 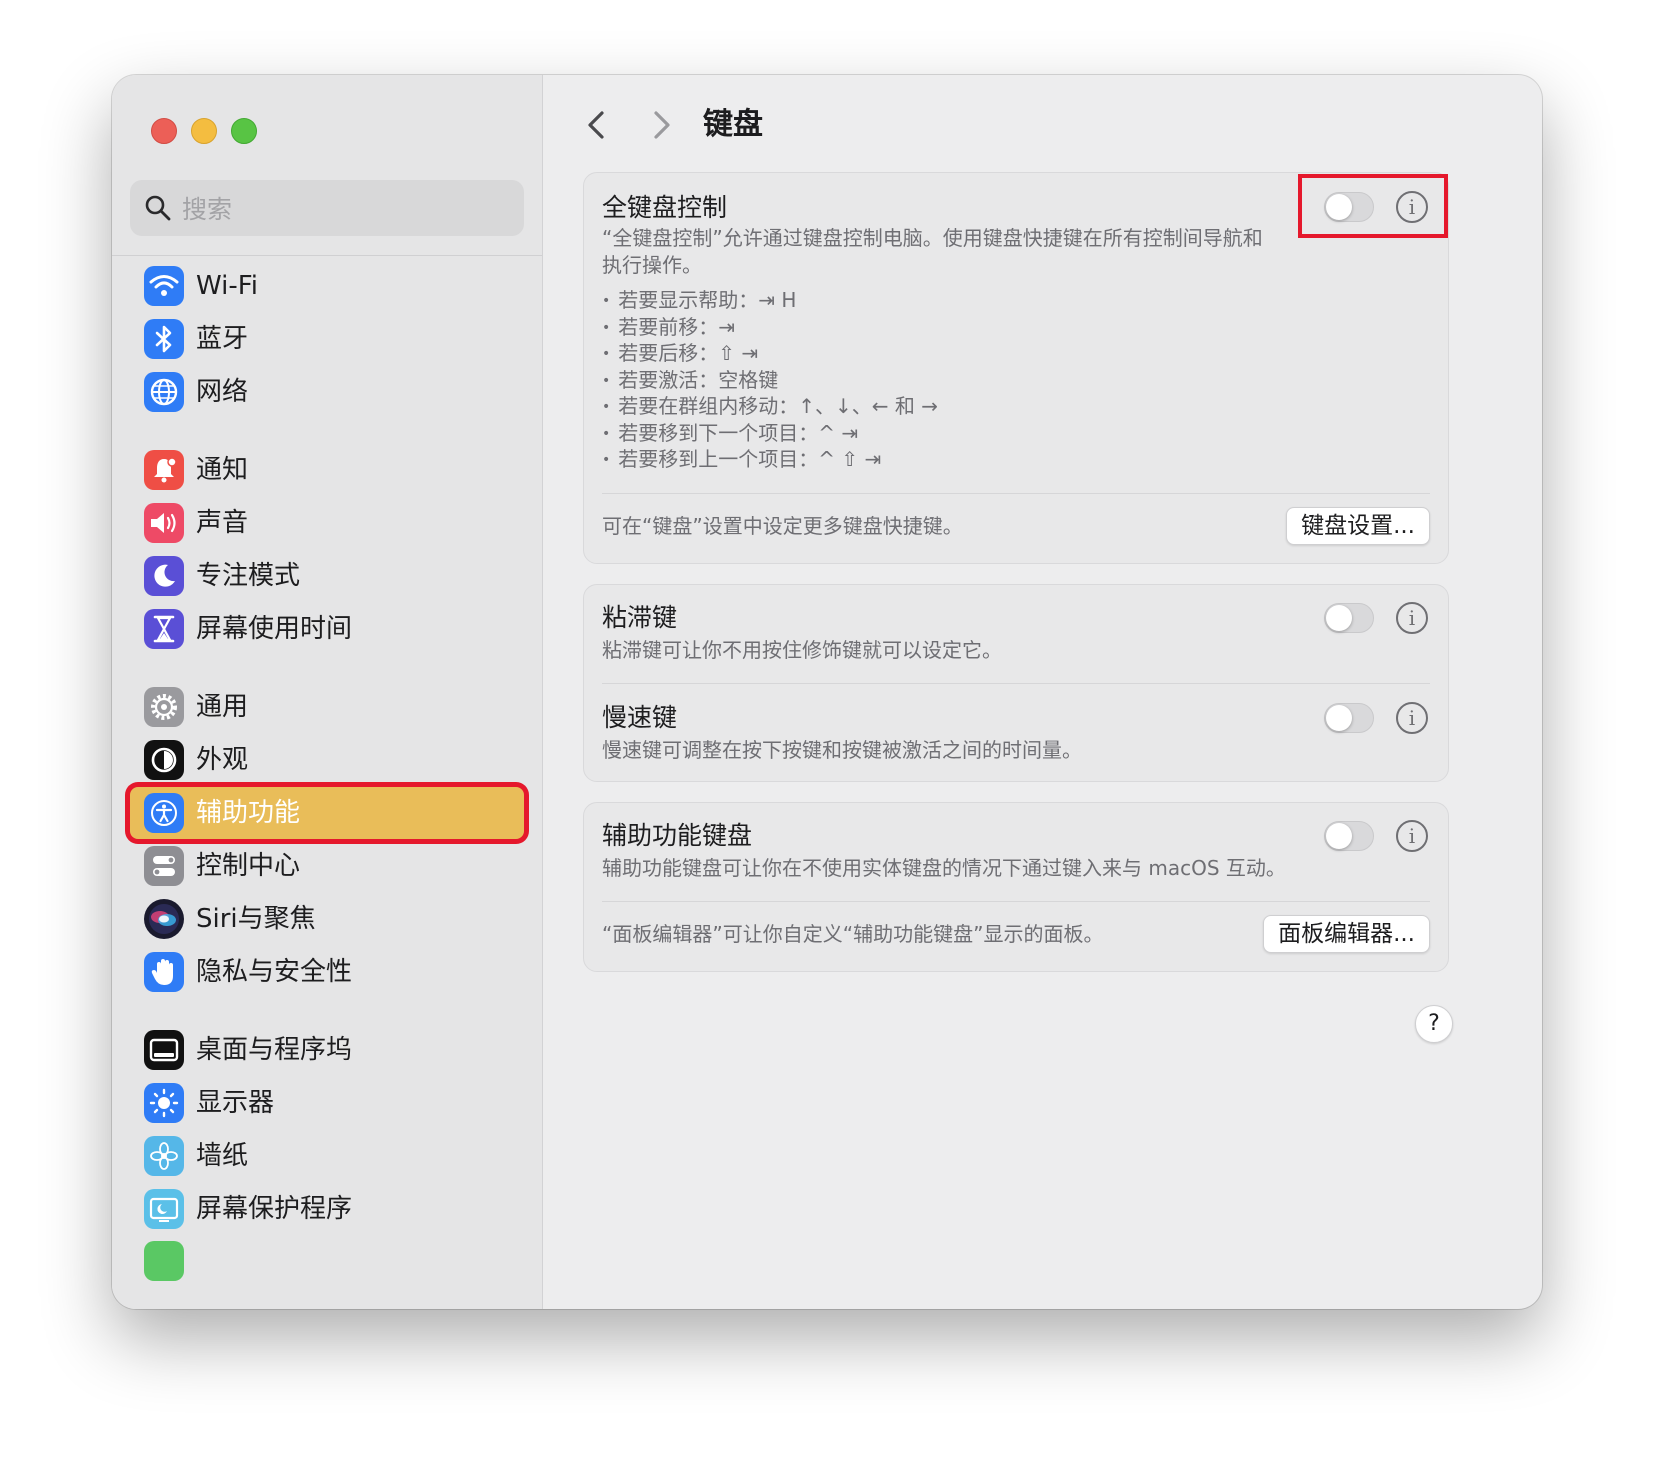 What do you see at coordinates (782, 526) in the screenshot?
I see `keyboard-settings-hint: 可在“键盘”设置中设定更多键盘快捷键。` at bounding box center [782, 526].